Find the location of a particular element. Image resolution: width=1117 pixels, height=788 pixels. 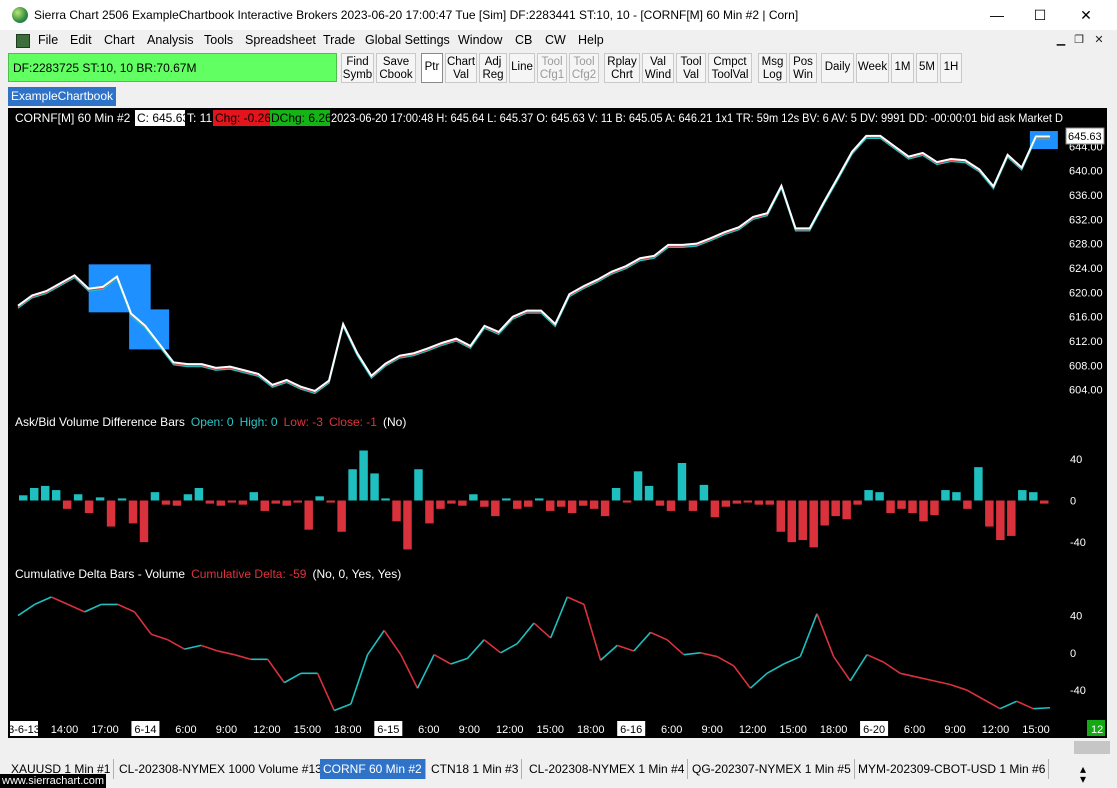

menu-file: File is located at coordinates (48, 40).